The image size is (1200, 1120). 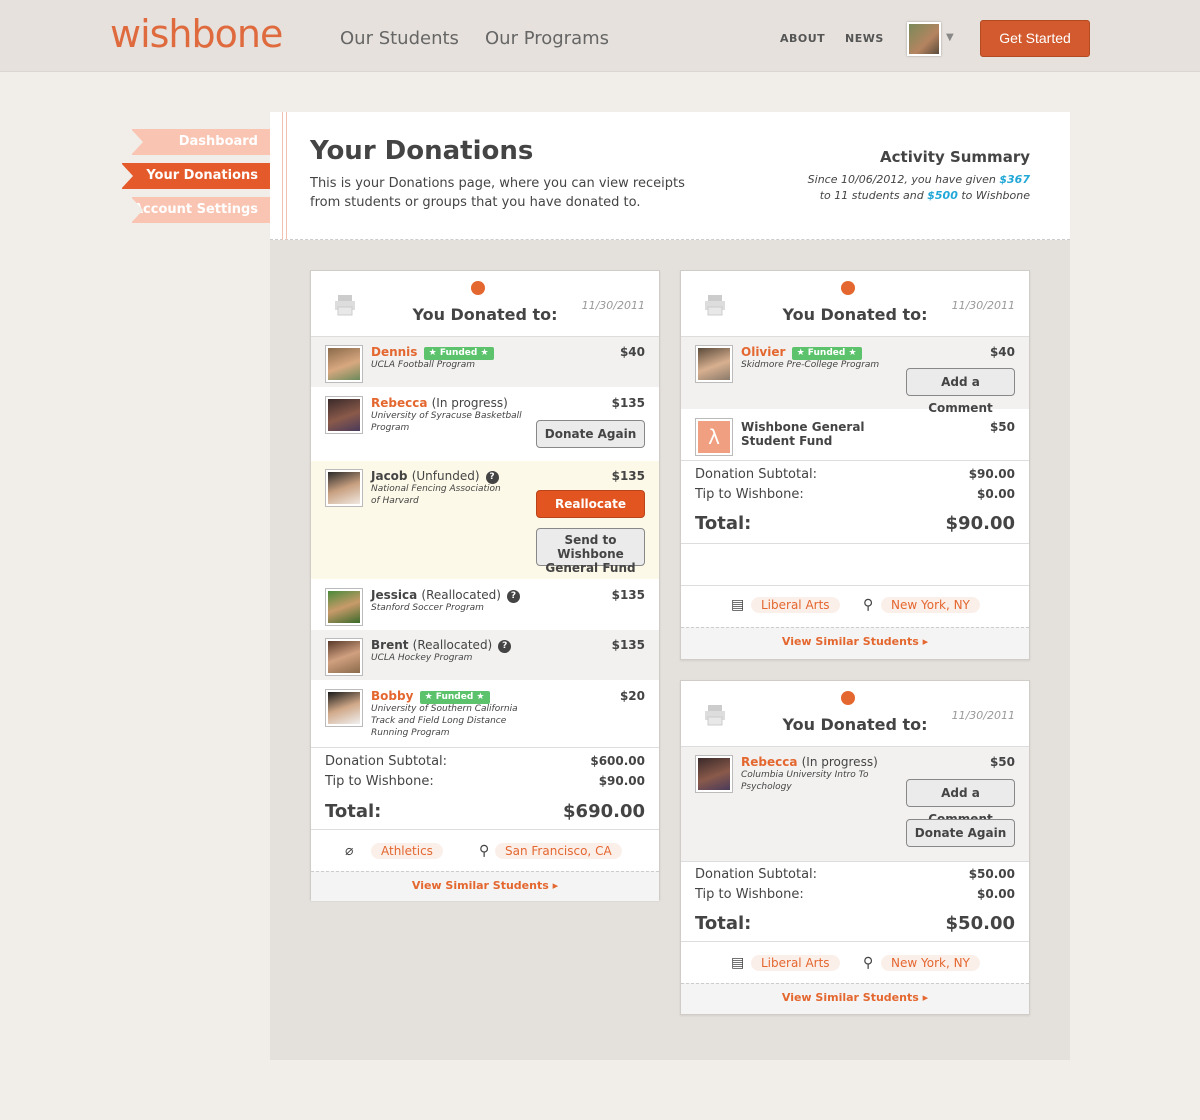 I want to click on student-name: Brent (Reallocated)?, so click(x=441, y=645).